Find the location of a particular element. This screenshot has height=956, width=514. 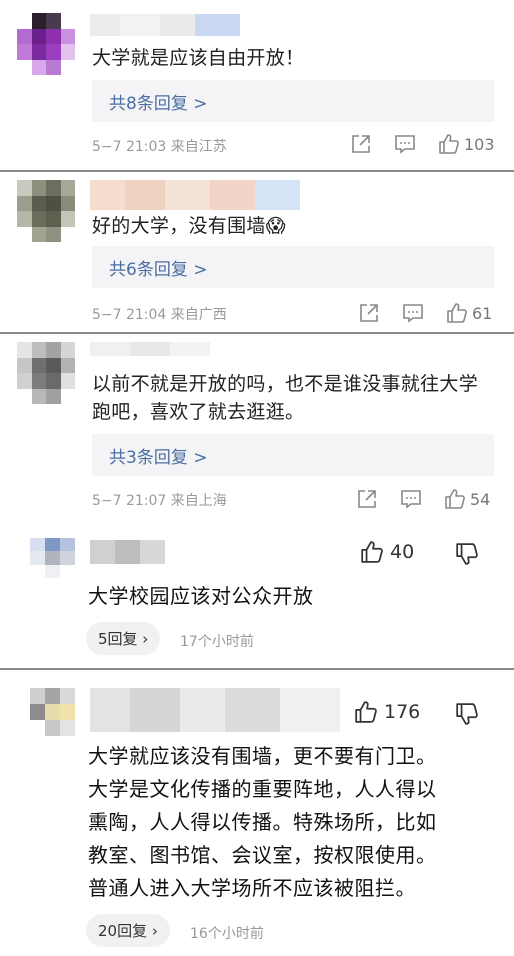

comment-text-line-3: 熏陶，人人得以传播。特殊场所，比如 is located at coordinates (262, 822).